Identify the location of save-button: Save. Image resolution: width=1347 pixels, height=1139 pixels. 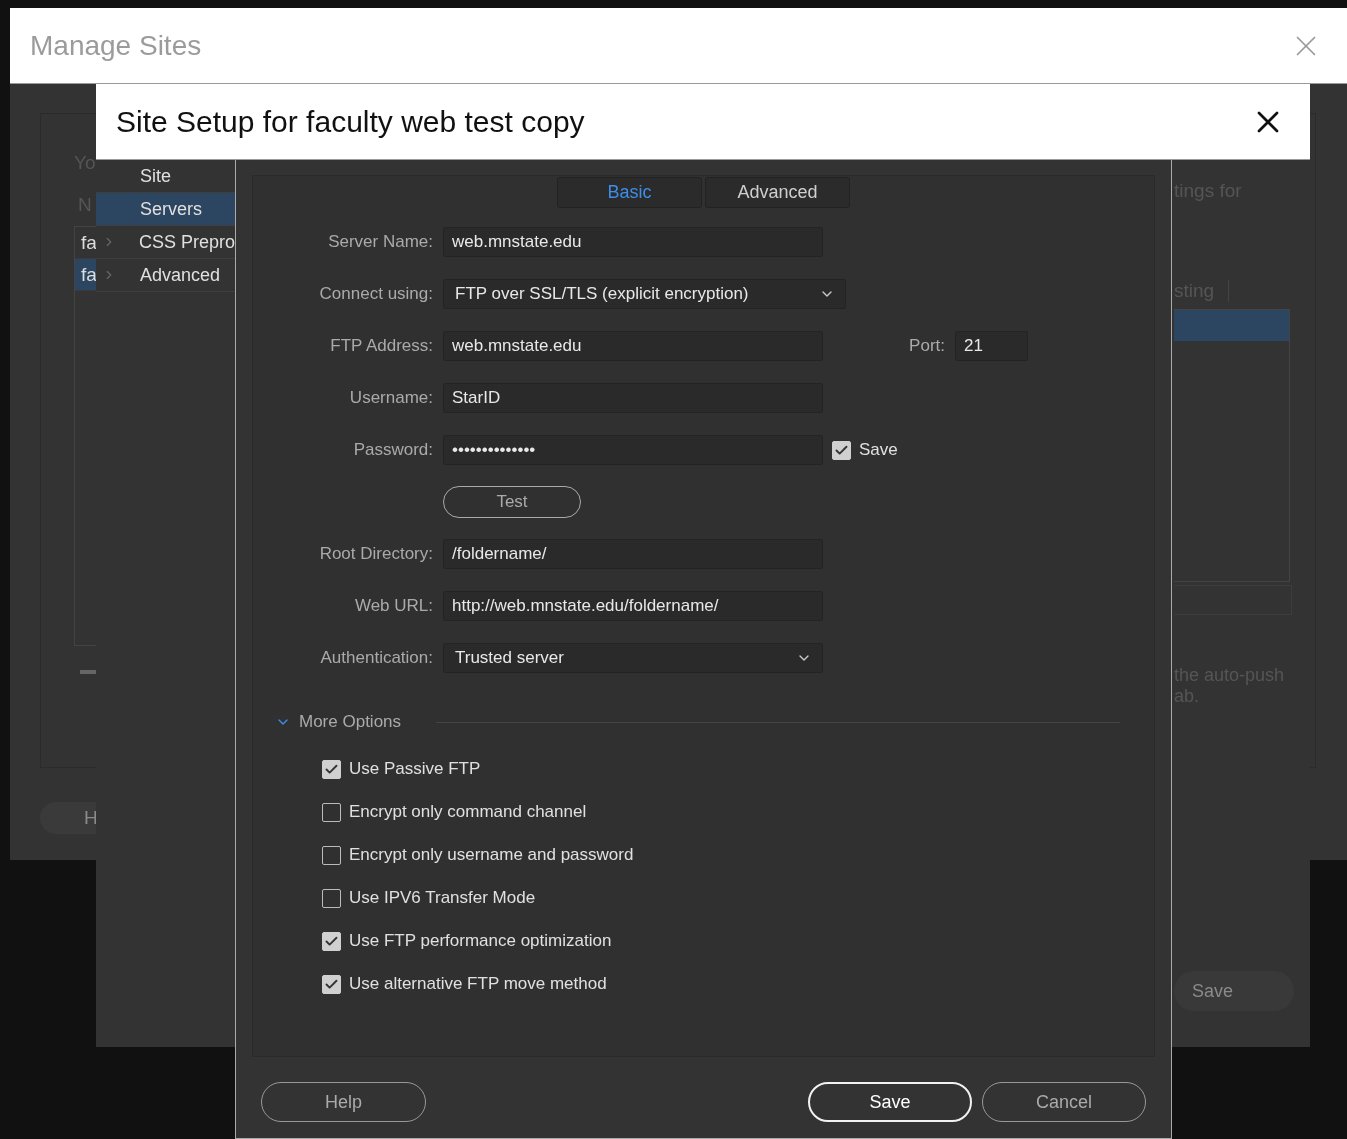
(890, 1102).